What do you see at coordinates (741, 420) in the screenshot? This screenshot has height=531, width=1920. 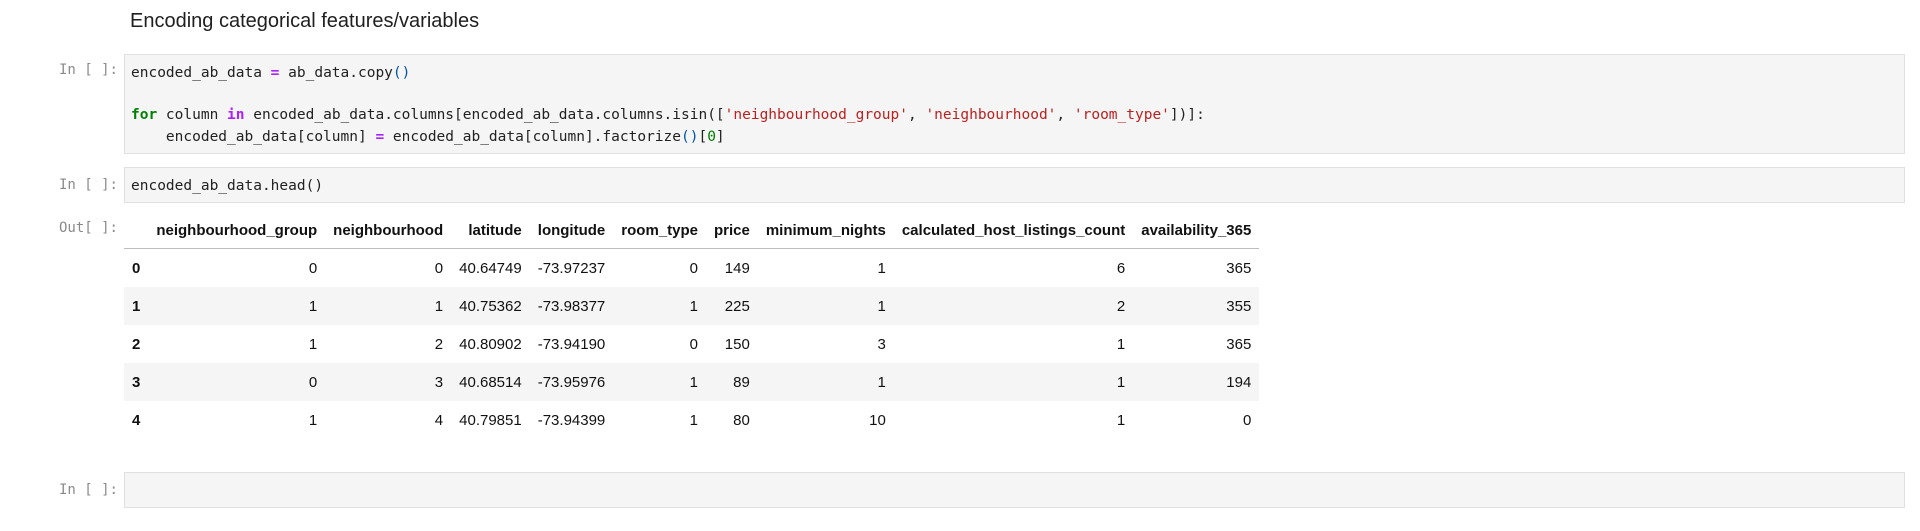 I see `table-cell: 80` at bounding box center [741, 420].